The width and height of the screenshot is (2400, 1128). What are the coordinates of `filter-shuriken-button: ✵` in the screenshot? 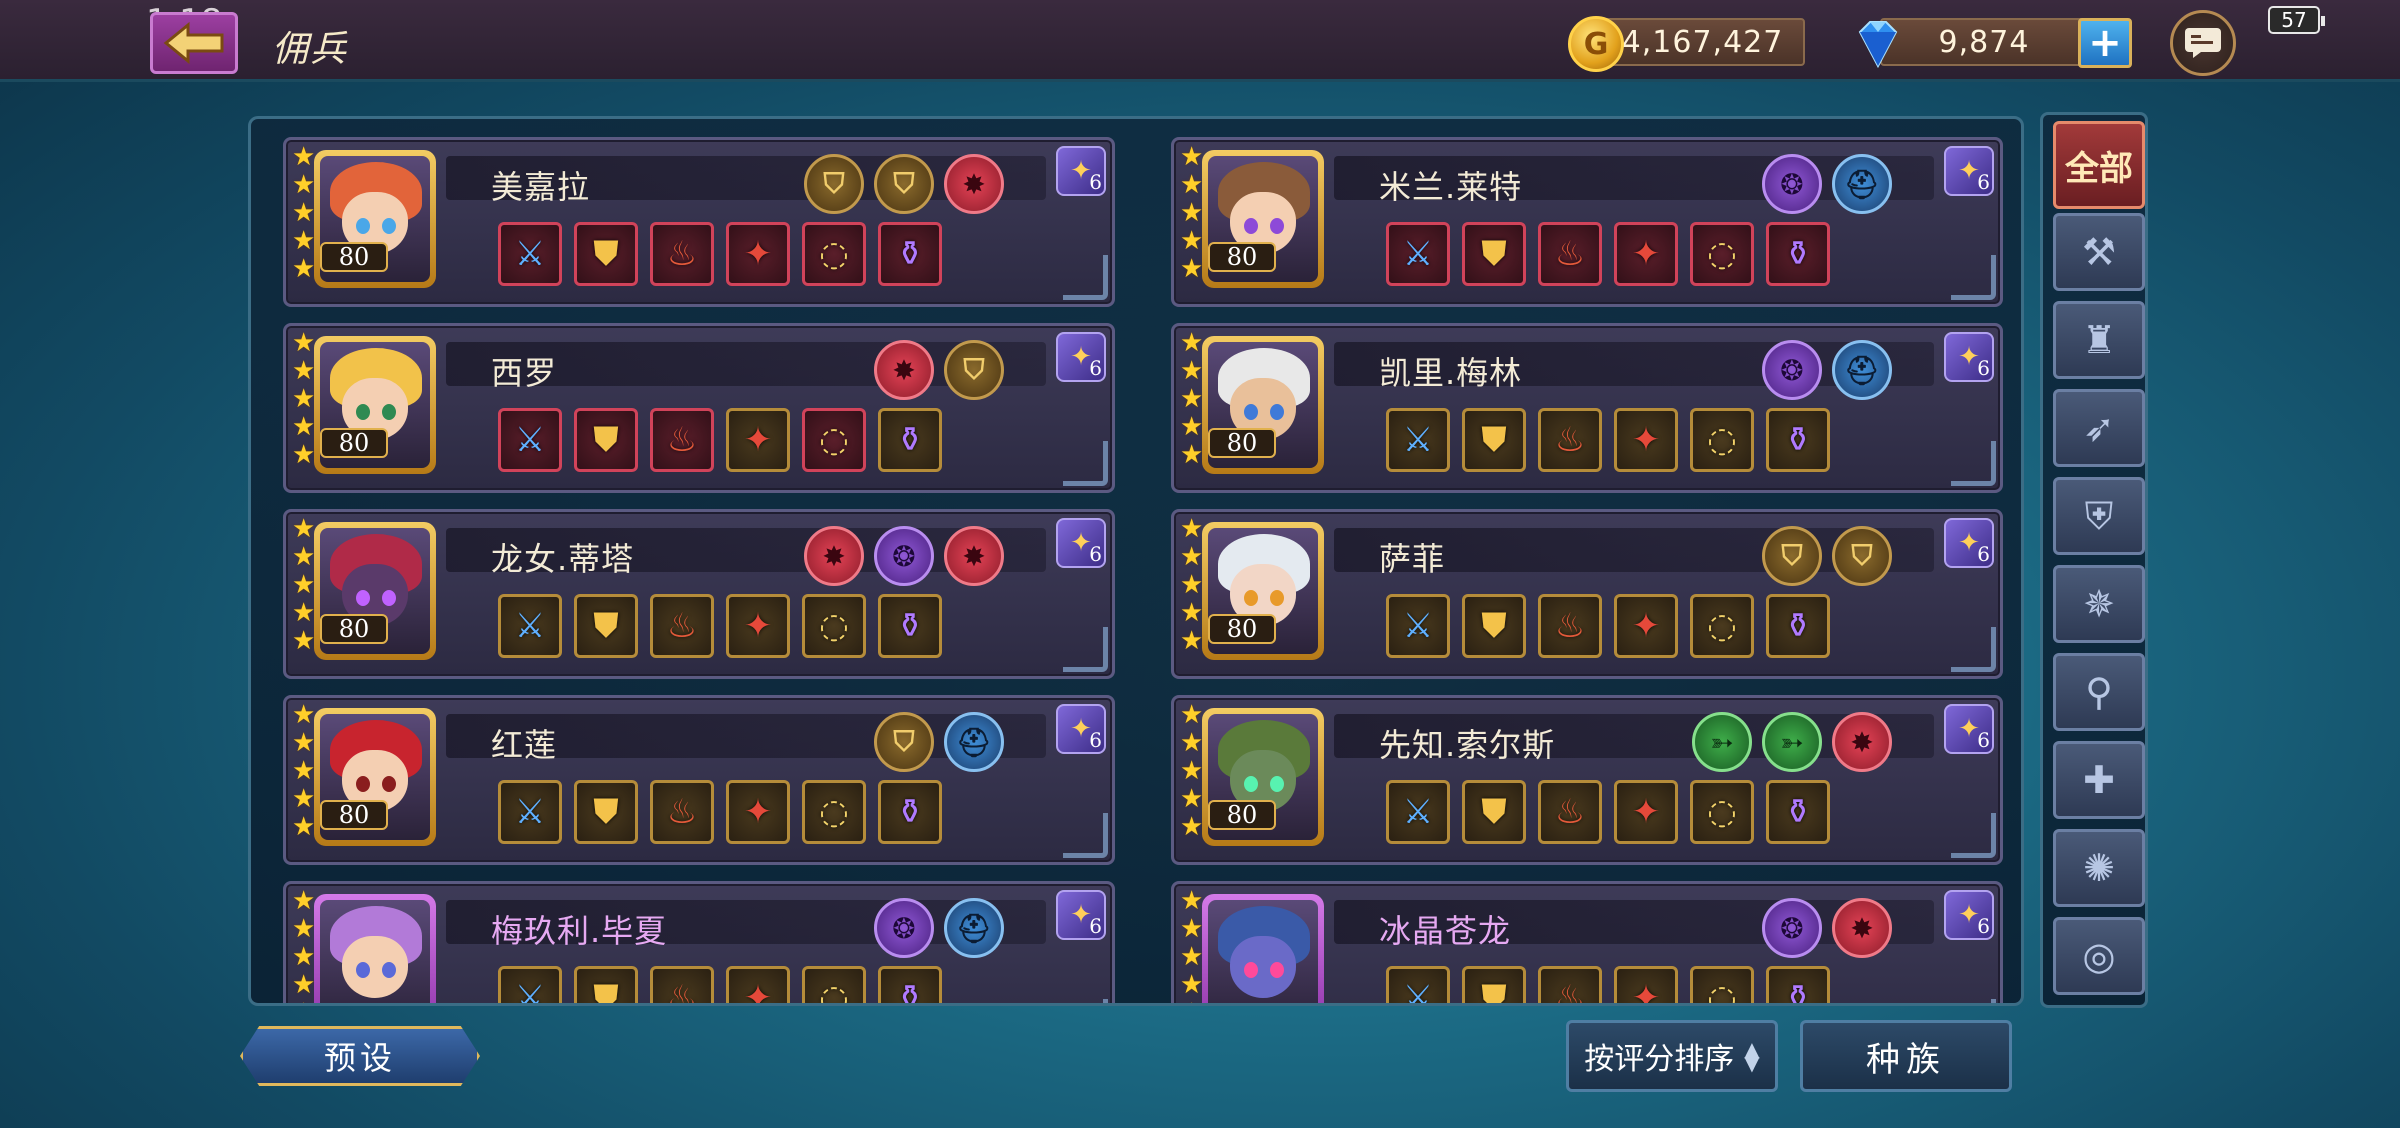 It's located at (2099, 604).